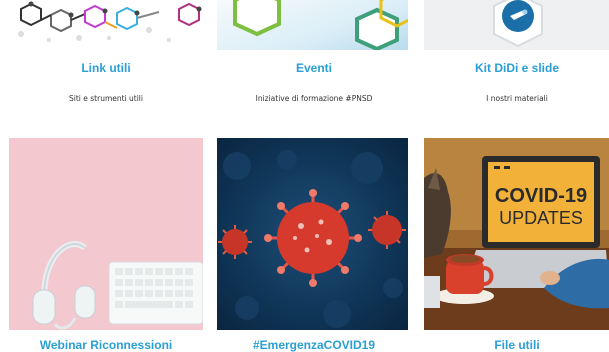  I want to click on screen-title-text: COVID-19, so click(541, 196).